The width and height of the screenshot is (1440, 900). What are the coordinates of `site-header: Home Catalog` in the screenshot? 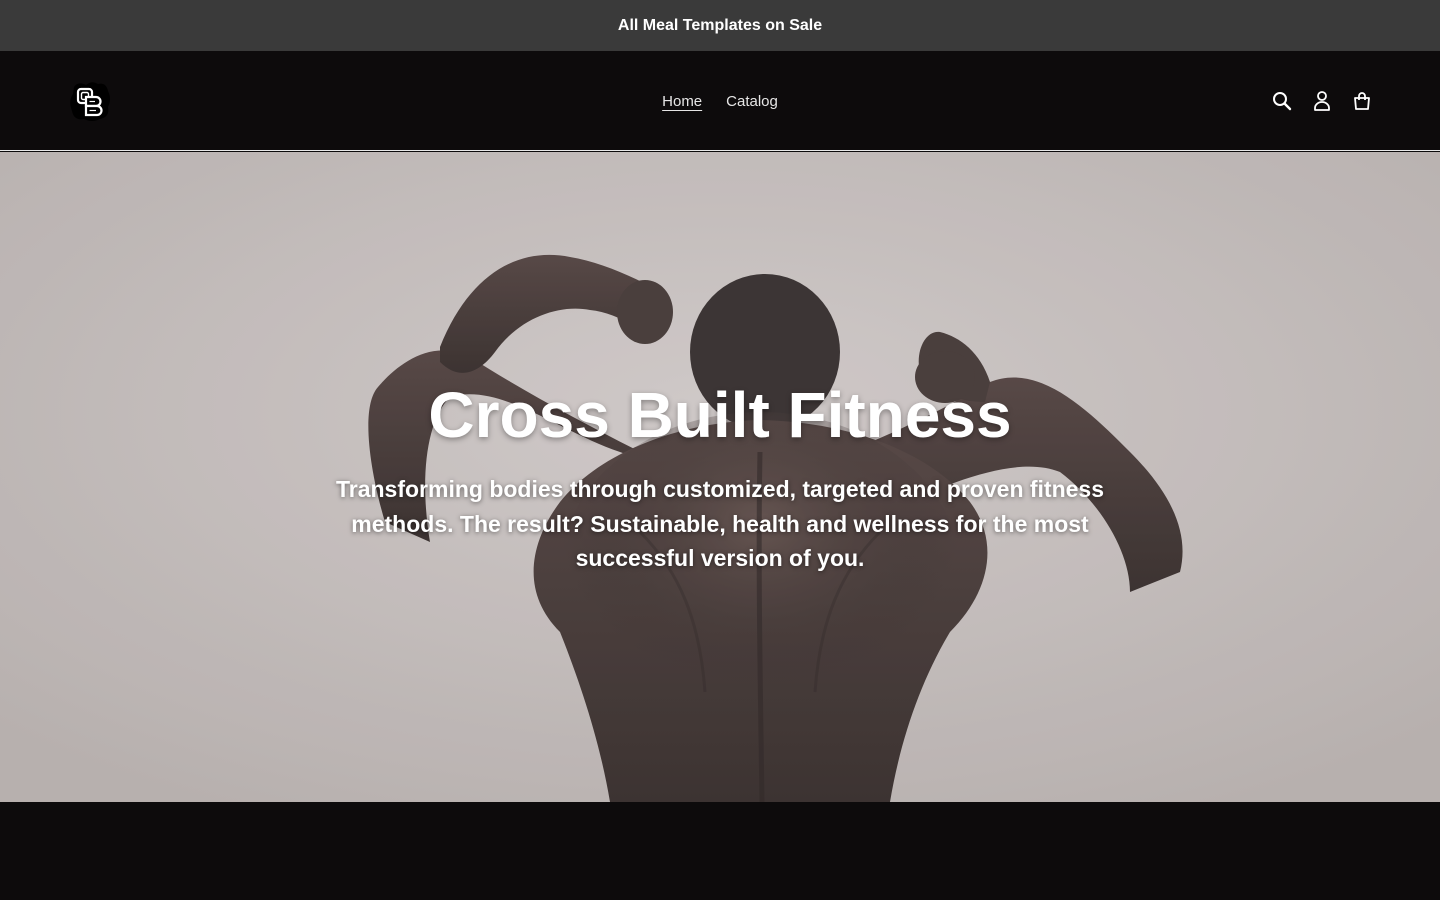 It's located at (720, 101).